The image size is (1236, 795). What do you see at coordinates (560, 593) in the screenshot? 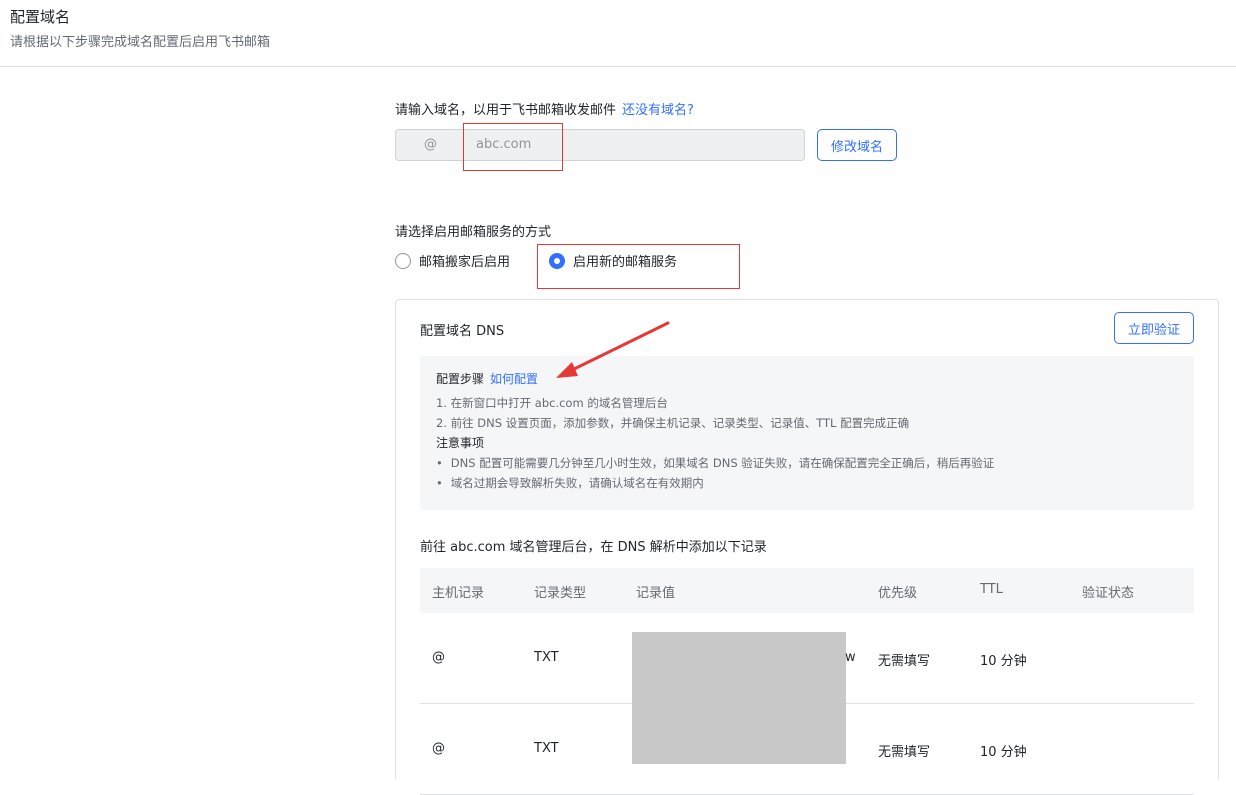
I see `th-type: 记录类型` at bounding box center [560, 593].